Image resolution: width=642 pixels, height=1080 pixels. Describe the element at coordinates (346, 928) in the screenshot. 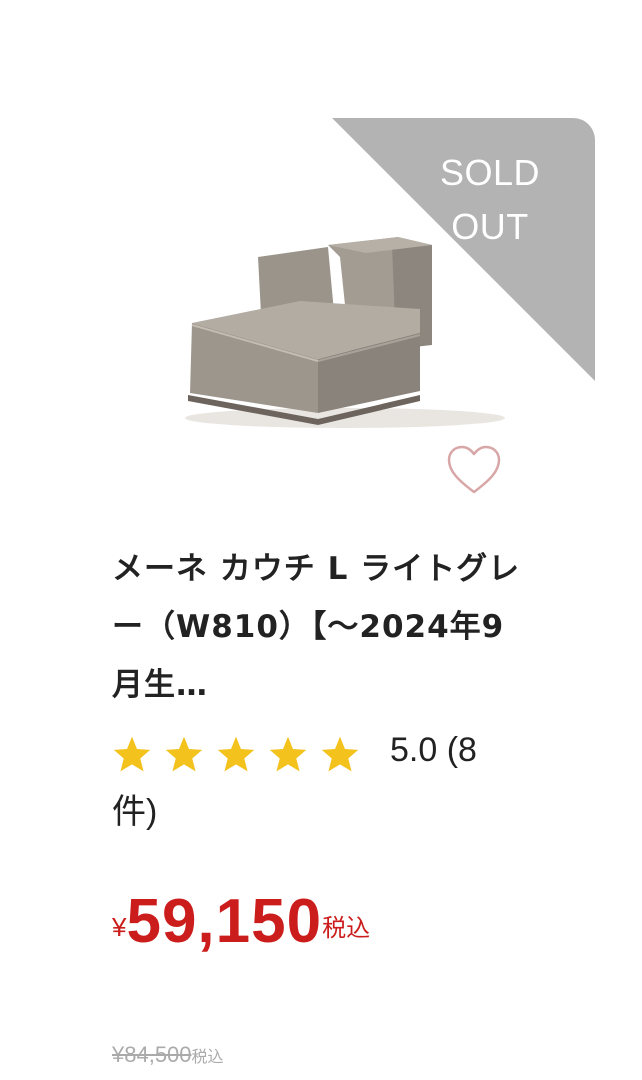

I see `tax-label: 税込` at that location.